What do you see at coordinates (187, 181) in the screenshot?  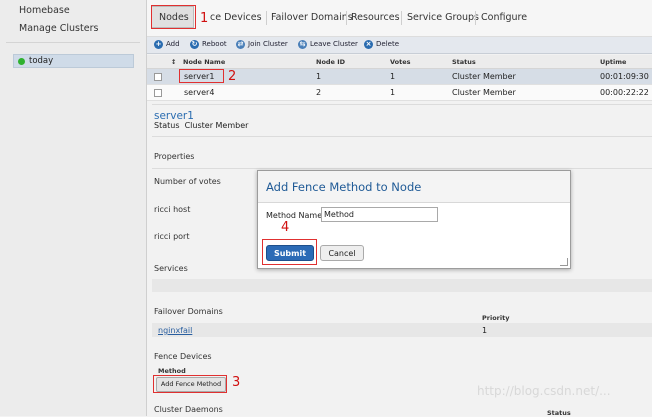 I see `votes-label: Number of votes` at bounding box center [187, 181].